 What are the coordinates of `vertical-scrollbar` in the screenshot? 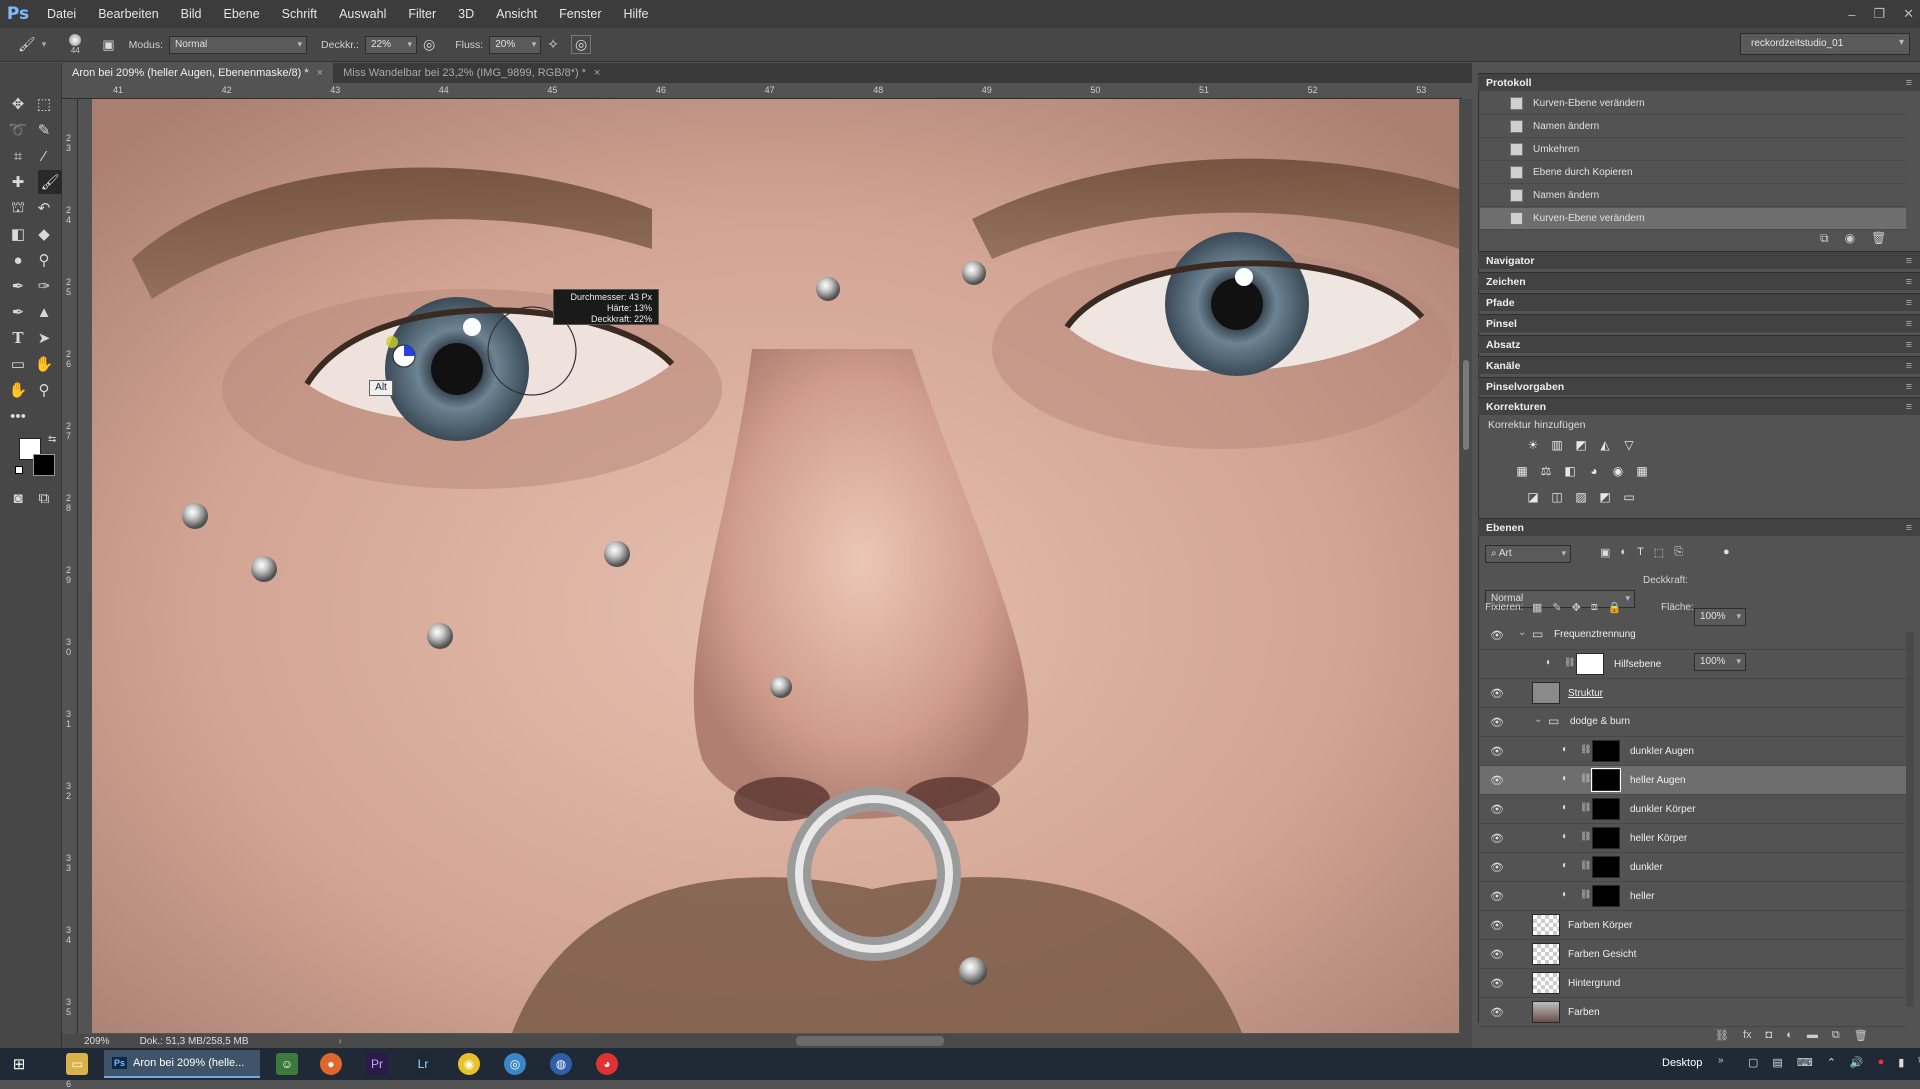 It's located at (1466, 567).